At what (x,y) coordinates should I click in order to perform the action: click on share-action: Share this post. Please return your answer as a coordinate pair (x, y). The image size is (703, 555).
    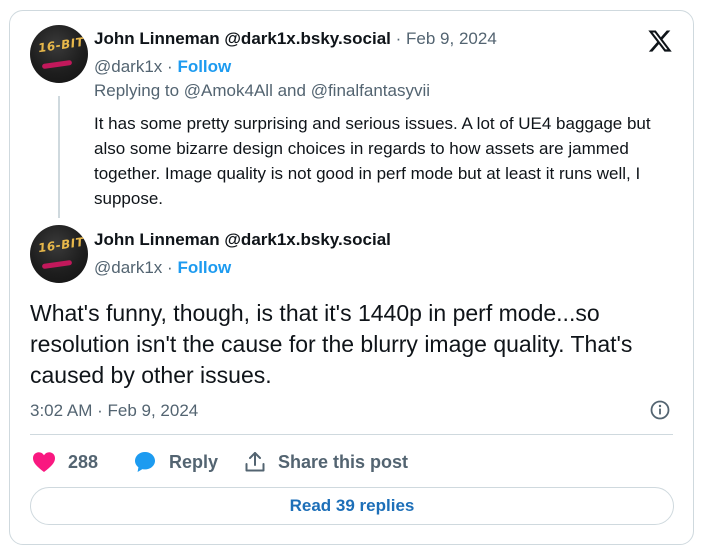
    Looking at the image, I should click on (326, 462).